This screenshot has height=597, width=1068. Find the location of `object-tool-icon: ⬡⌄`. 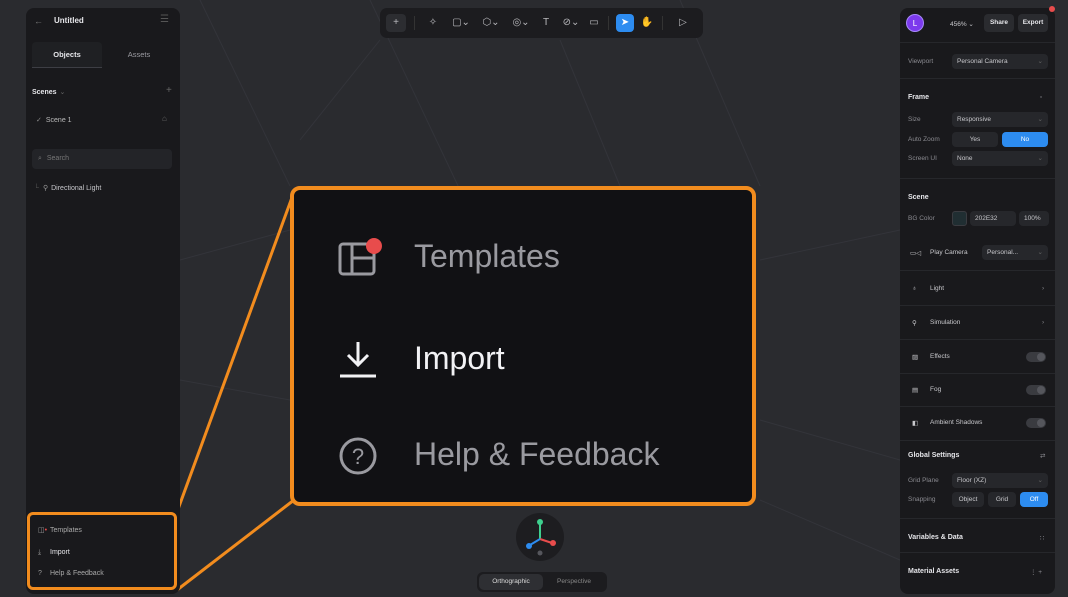

object-tool-icon: ⬡⌄ is located at coordinates (491, 23).